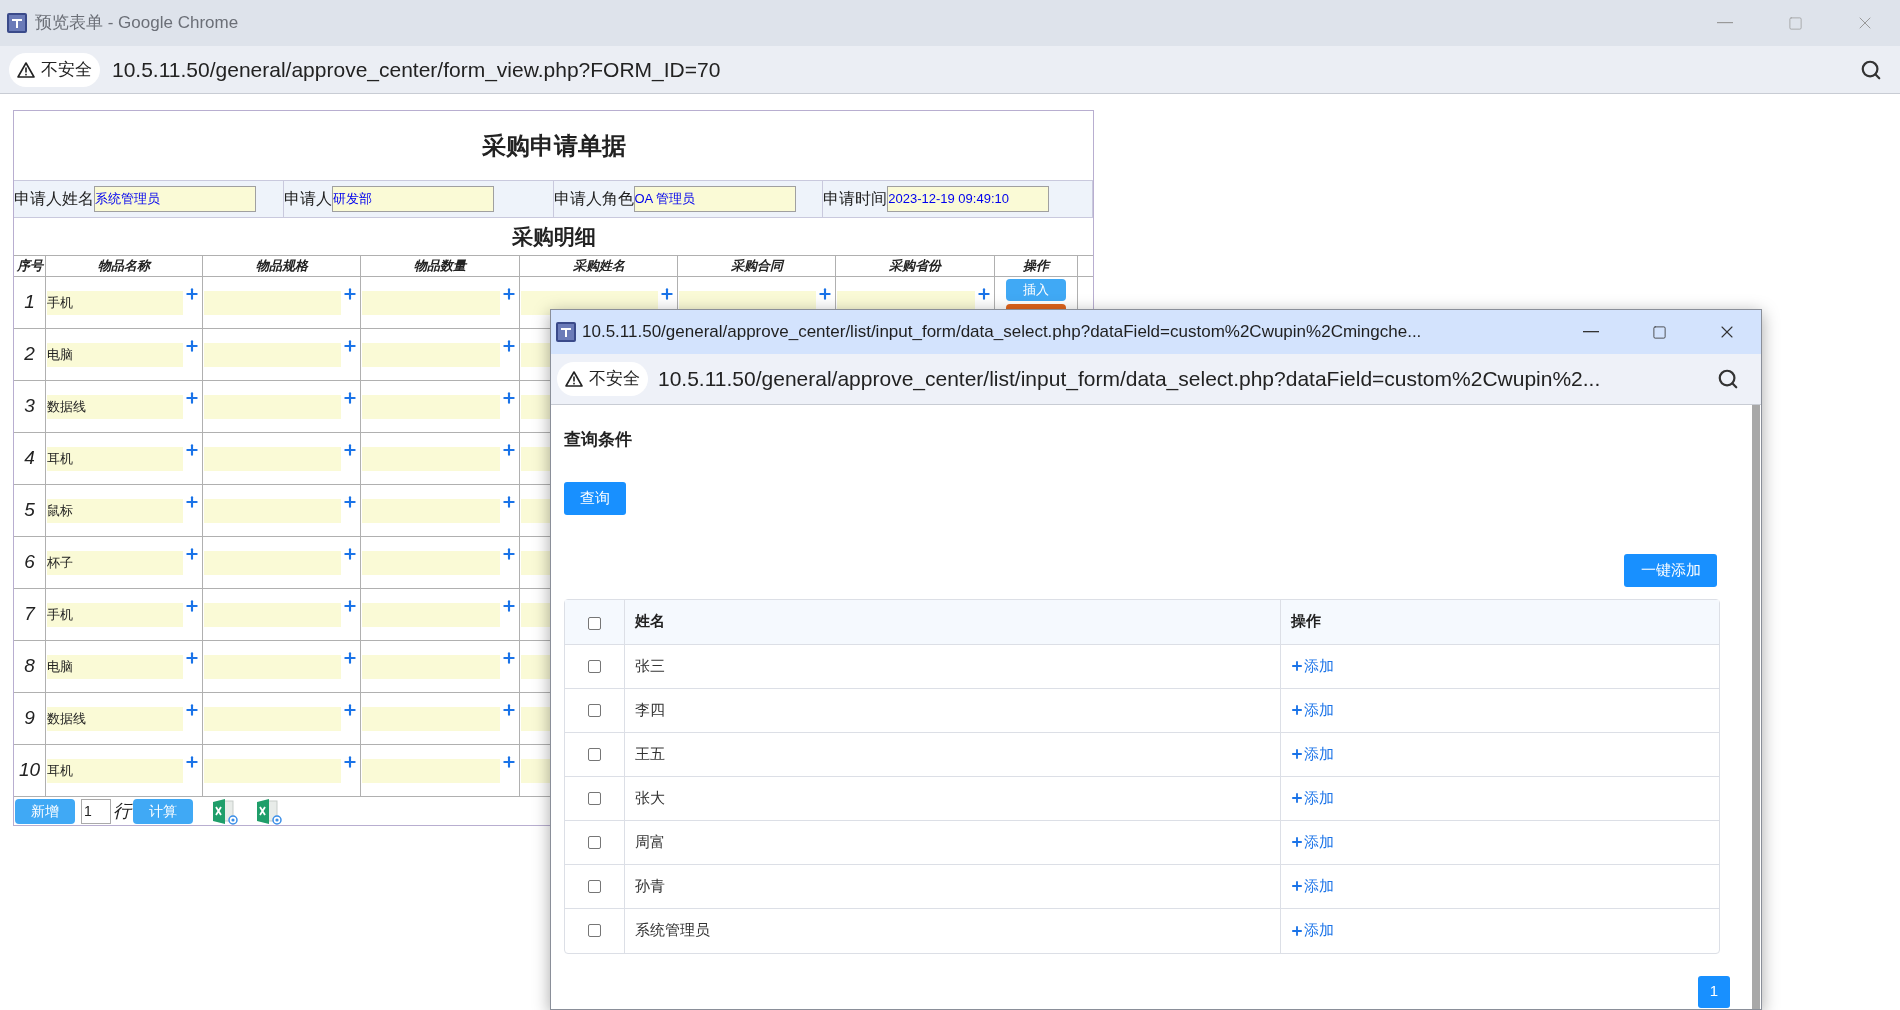  What do you see at coordinates (968, 199) in the screenshot?
I see `input-field: 2023-12-19 09:49:10` at bounding box center [968, 199].